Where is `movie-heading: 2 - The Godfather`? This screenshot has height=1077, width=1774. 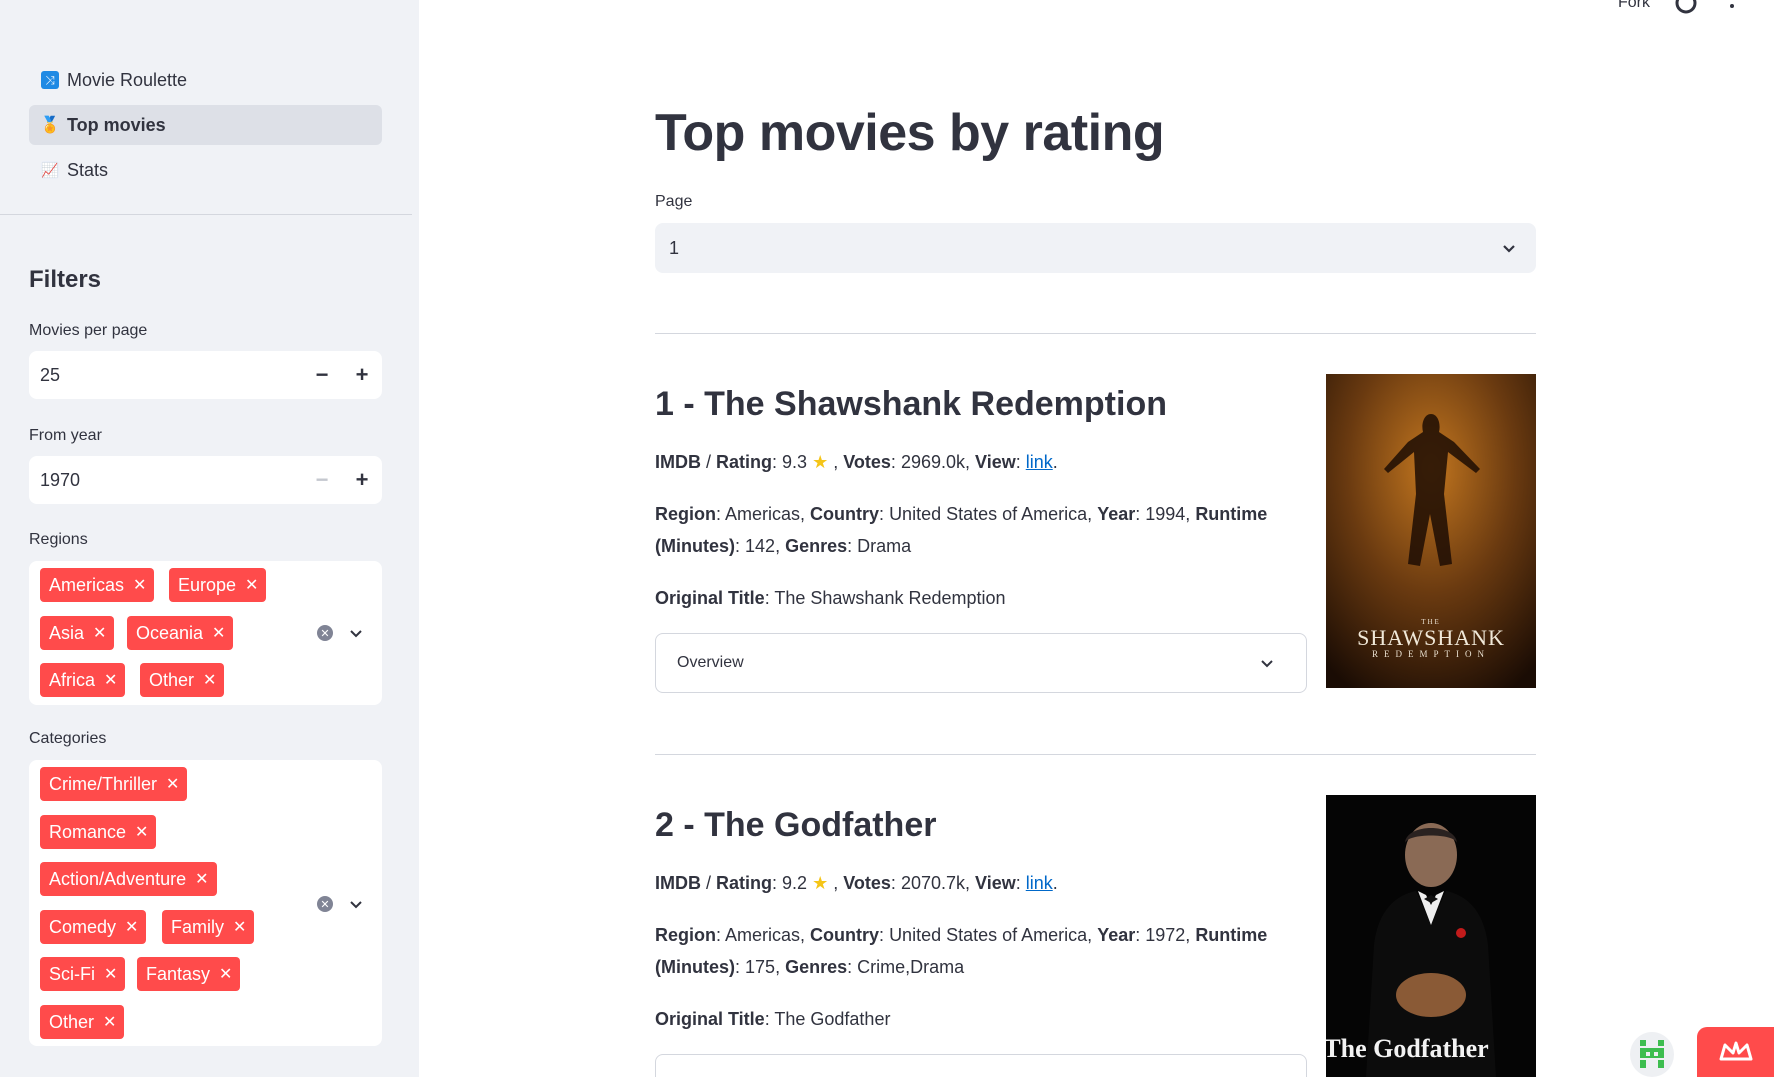
movie-heading: 2 - The Godfather is located at coordinates (796, 825).